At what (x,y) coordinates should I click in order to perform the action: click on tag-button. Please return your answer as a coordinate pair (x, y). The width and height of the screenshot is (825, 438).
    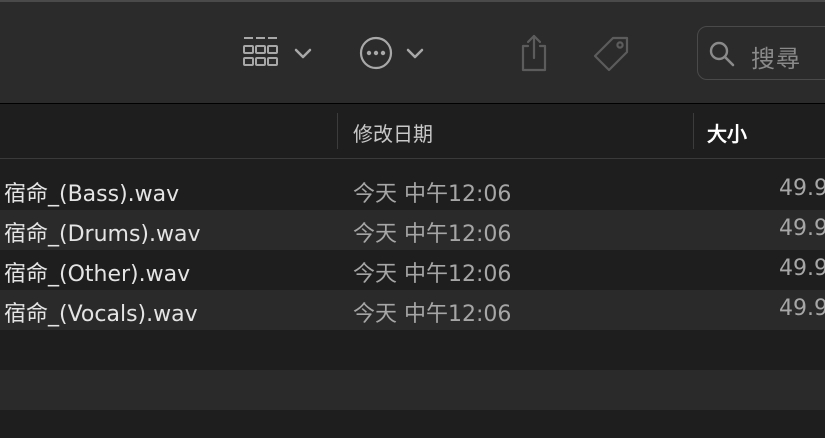
    Looking at the image, I should click on (611, 54).